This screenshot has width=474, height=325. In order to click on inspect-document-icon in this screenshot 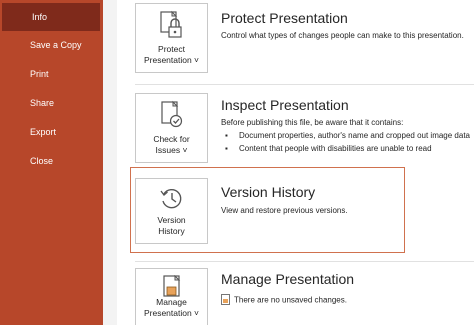, I will do `click(172, 118)`.